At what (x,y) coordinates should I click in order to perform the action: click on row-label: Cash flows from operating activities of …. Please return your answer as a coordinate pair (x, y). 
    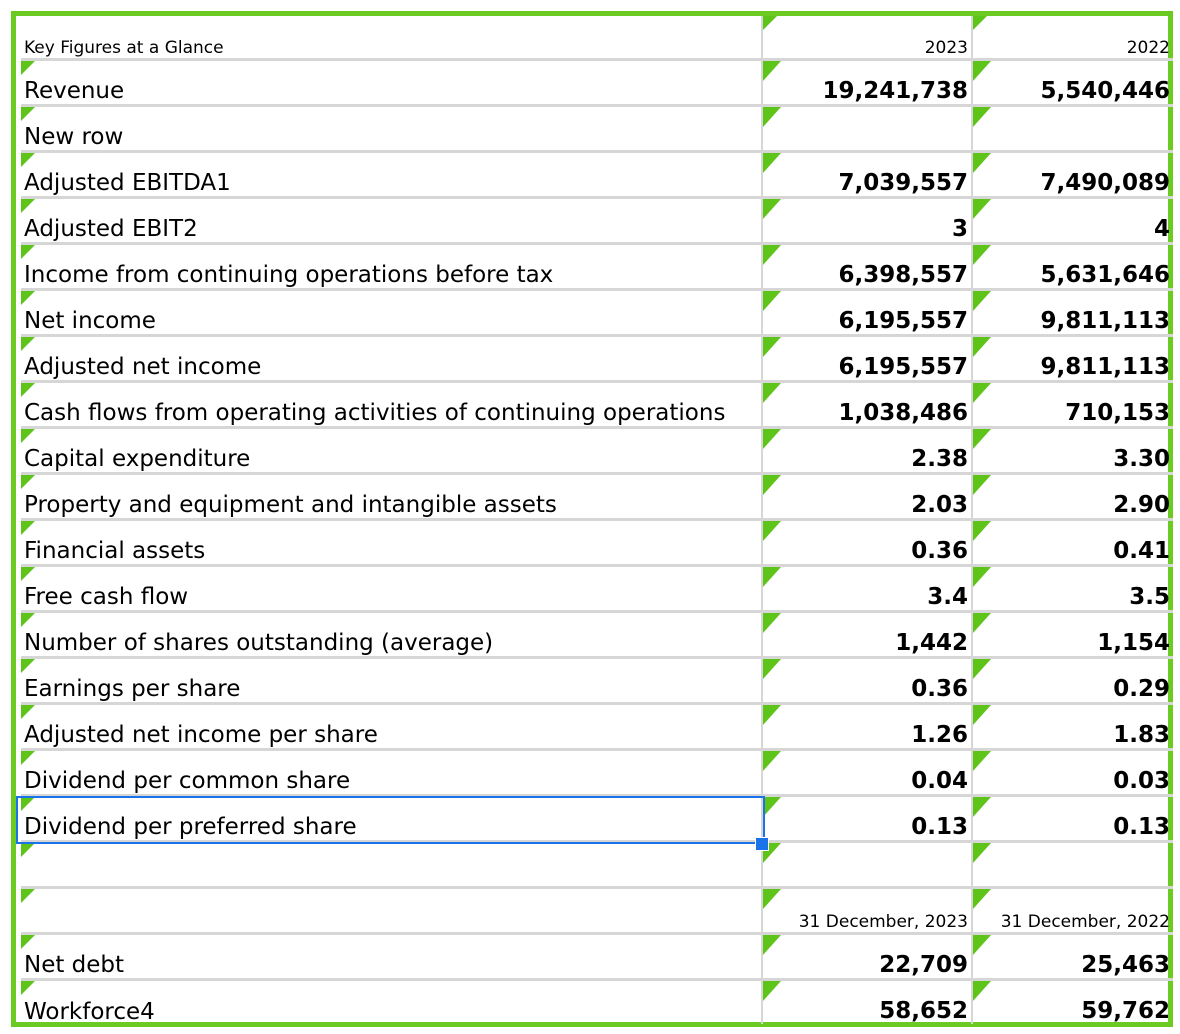
    Looking at the image, I should click on (375, 413).